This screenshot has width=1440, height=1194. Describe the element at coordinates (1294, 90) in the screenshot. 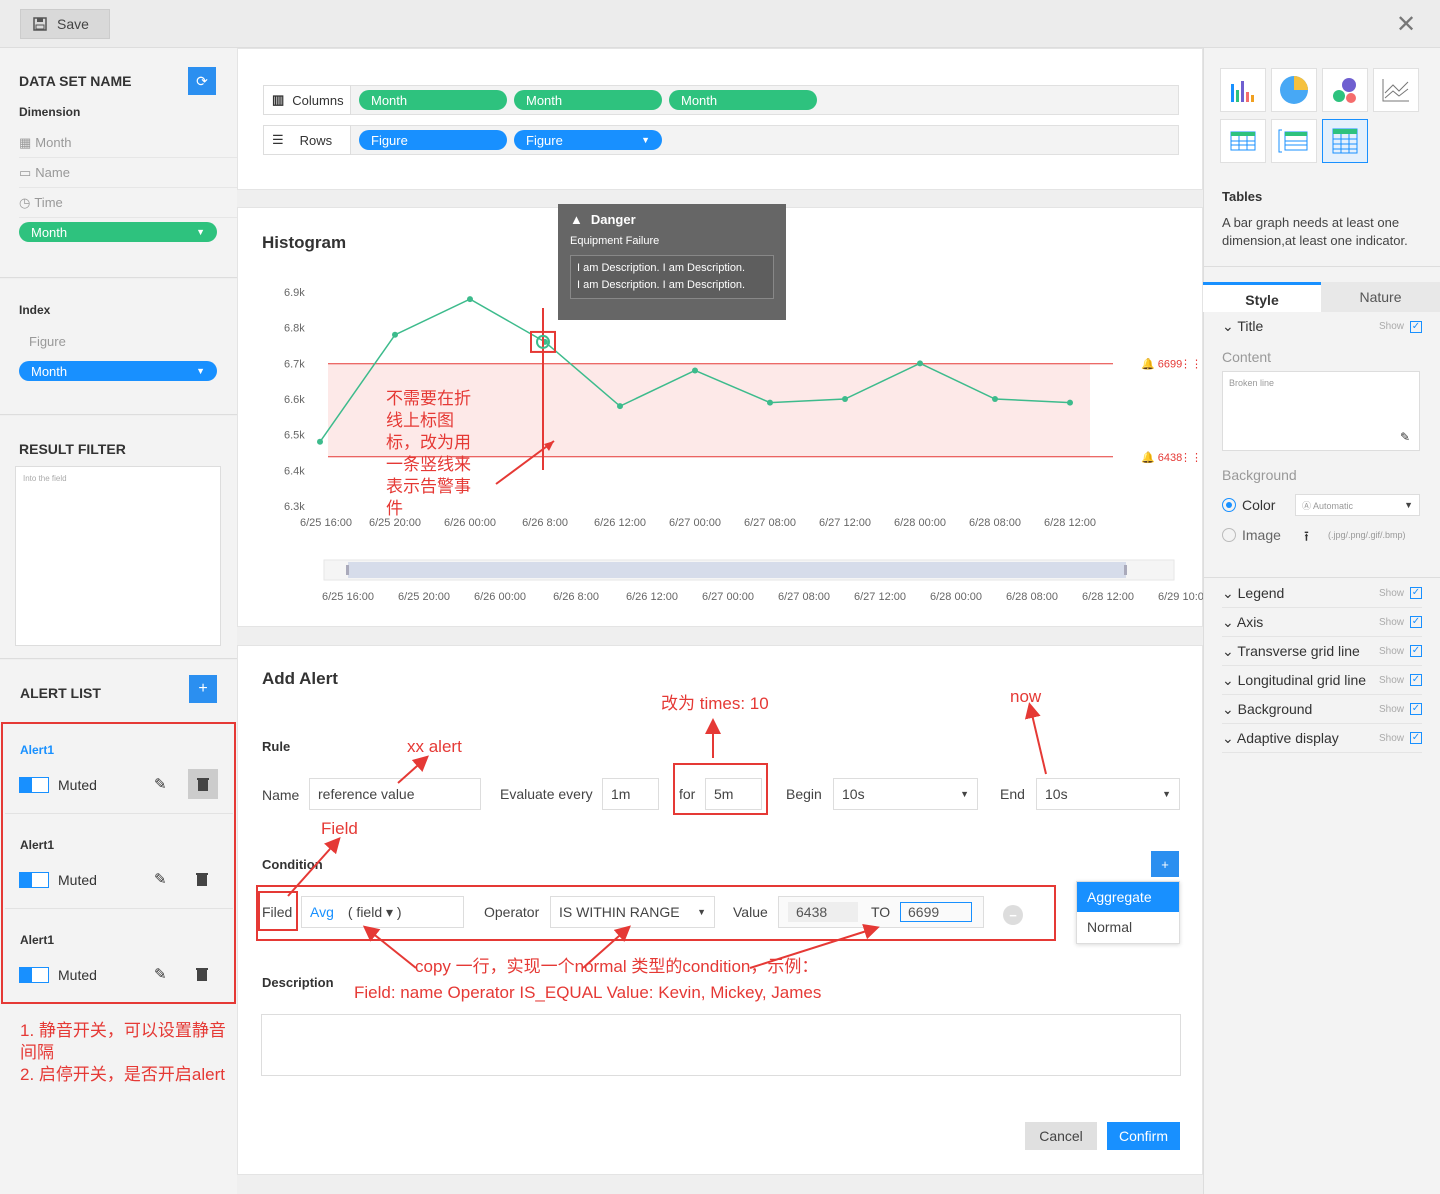

I see `pie-chart-icon` at that location.